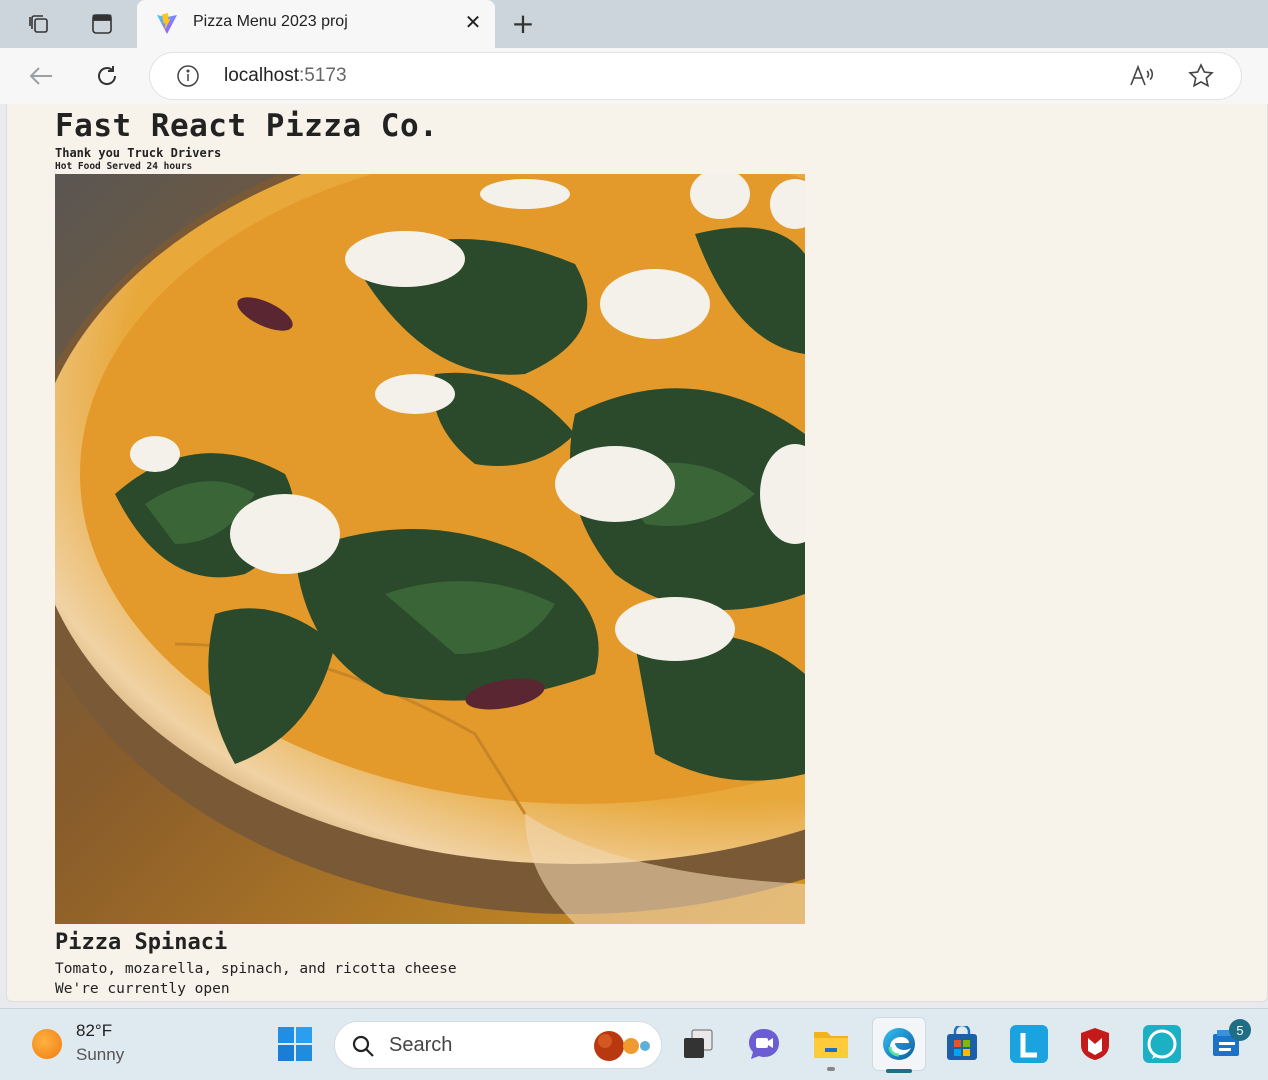 This screenshot has width=1268, height=1080. Describe the element at coordinates (188, 76) in the screenshot. I see `site-info-icon` at that location.